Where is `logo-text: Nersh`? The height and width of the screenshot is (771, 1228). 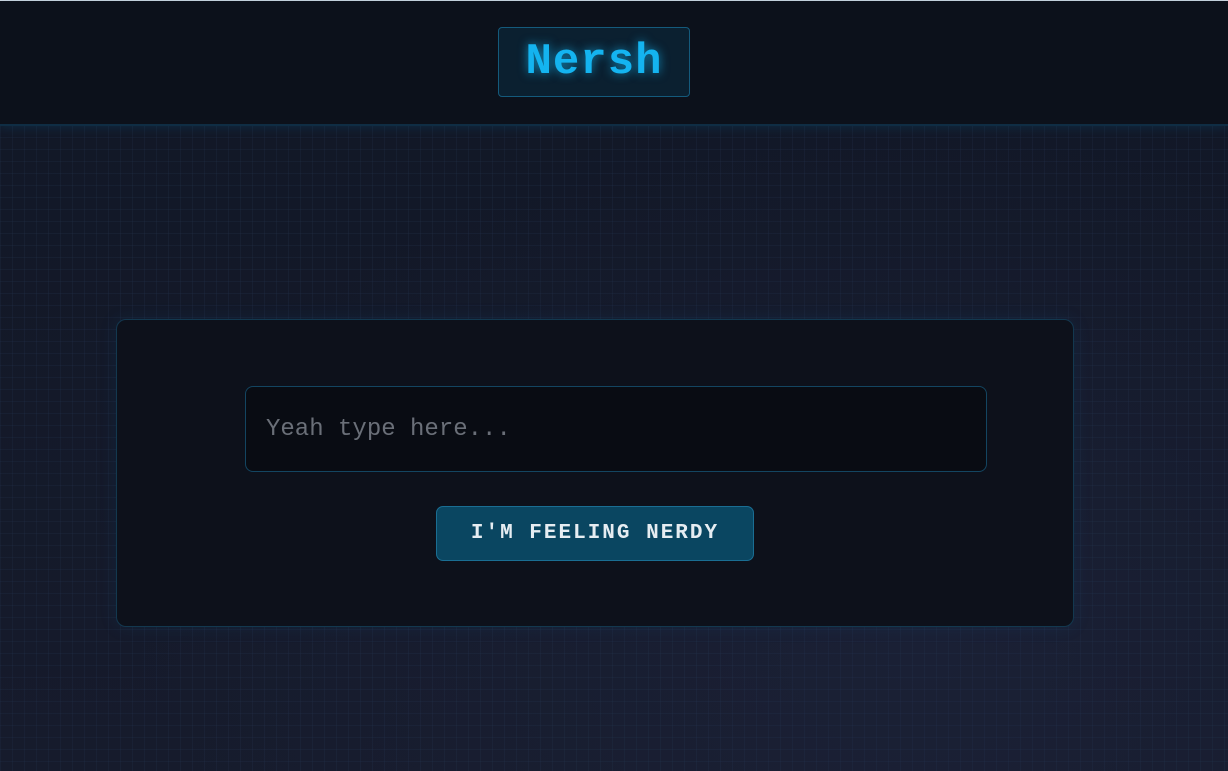
logo-text: Nersh is located at coordinates (594, 62).